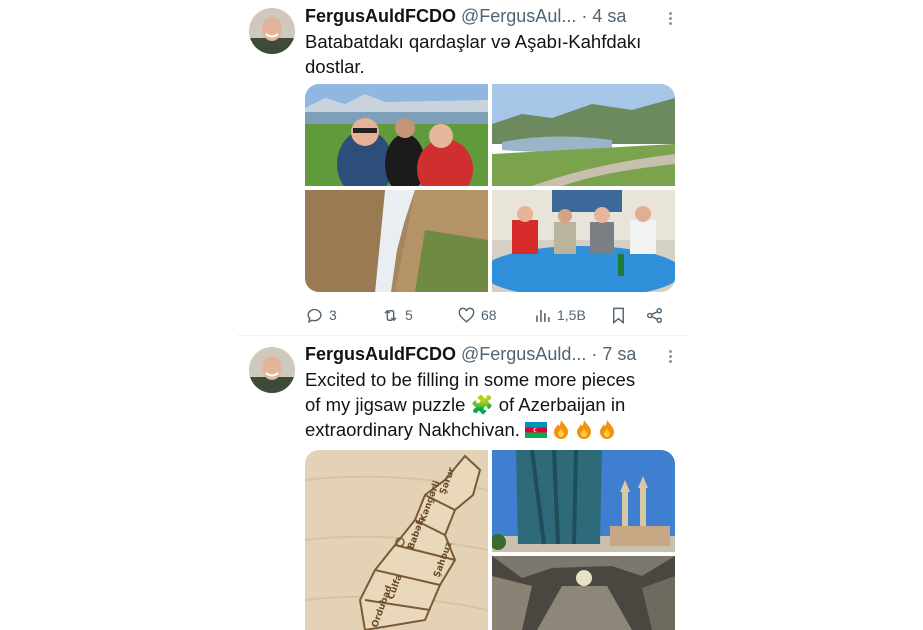 The image size is (923, 630). I want to click on tweet-header: FergusAuldFCDO @FergusAuld... · 7 sa, so click(491, 355).